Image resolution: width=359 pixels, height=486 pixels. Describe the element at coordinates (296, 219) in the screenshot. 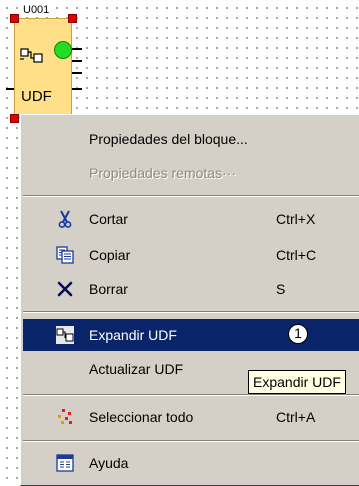

I see `shortcut-label: Ctrl+X` at that location.